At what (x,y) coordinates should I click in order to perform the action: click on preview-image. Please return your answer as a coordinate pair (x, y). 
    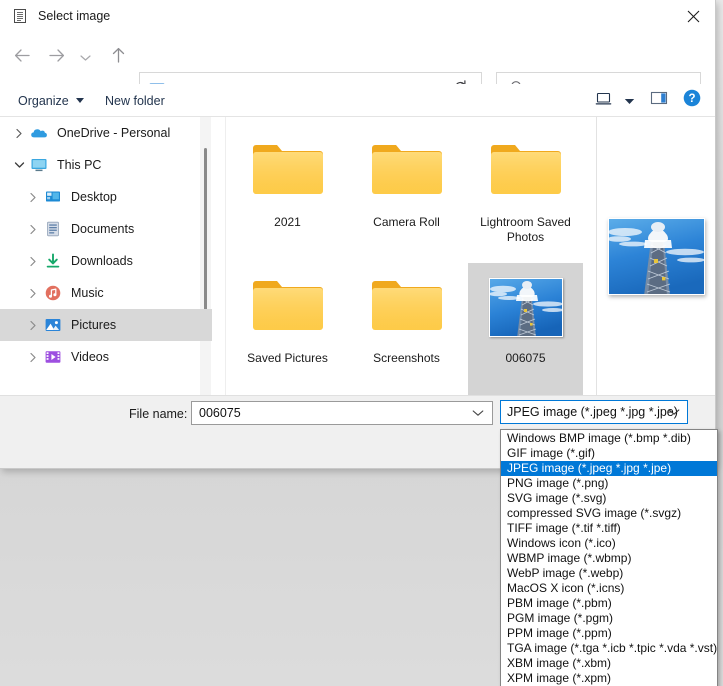
    Looking at the image, I should click on (656, 256).